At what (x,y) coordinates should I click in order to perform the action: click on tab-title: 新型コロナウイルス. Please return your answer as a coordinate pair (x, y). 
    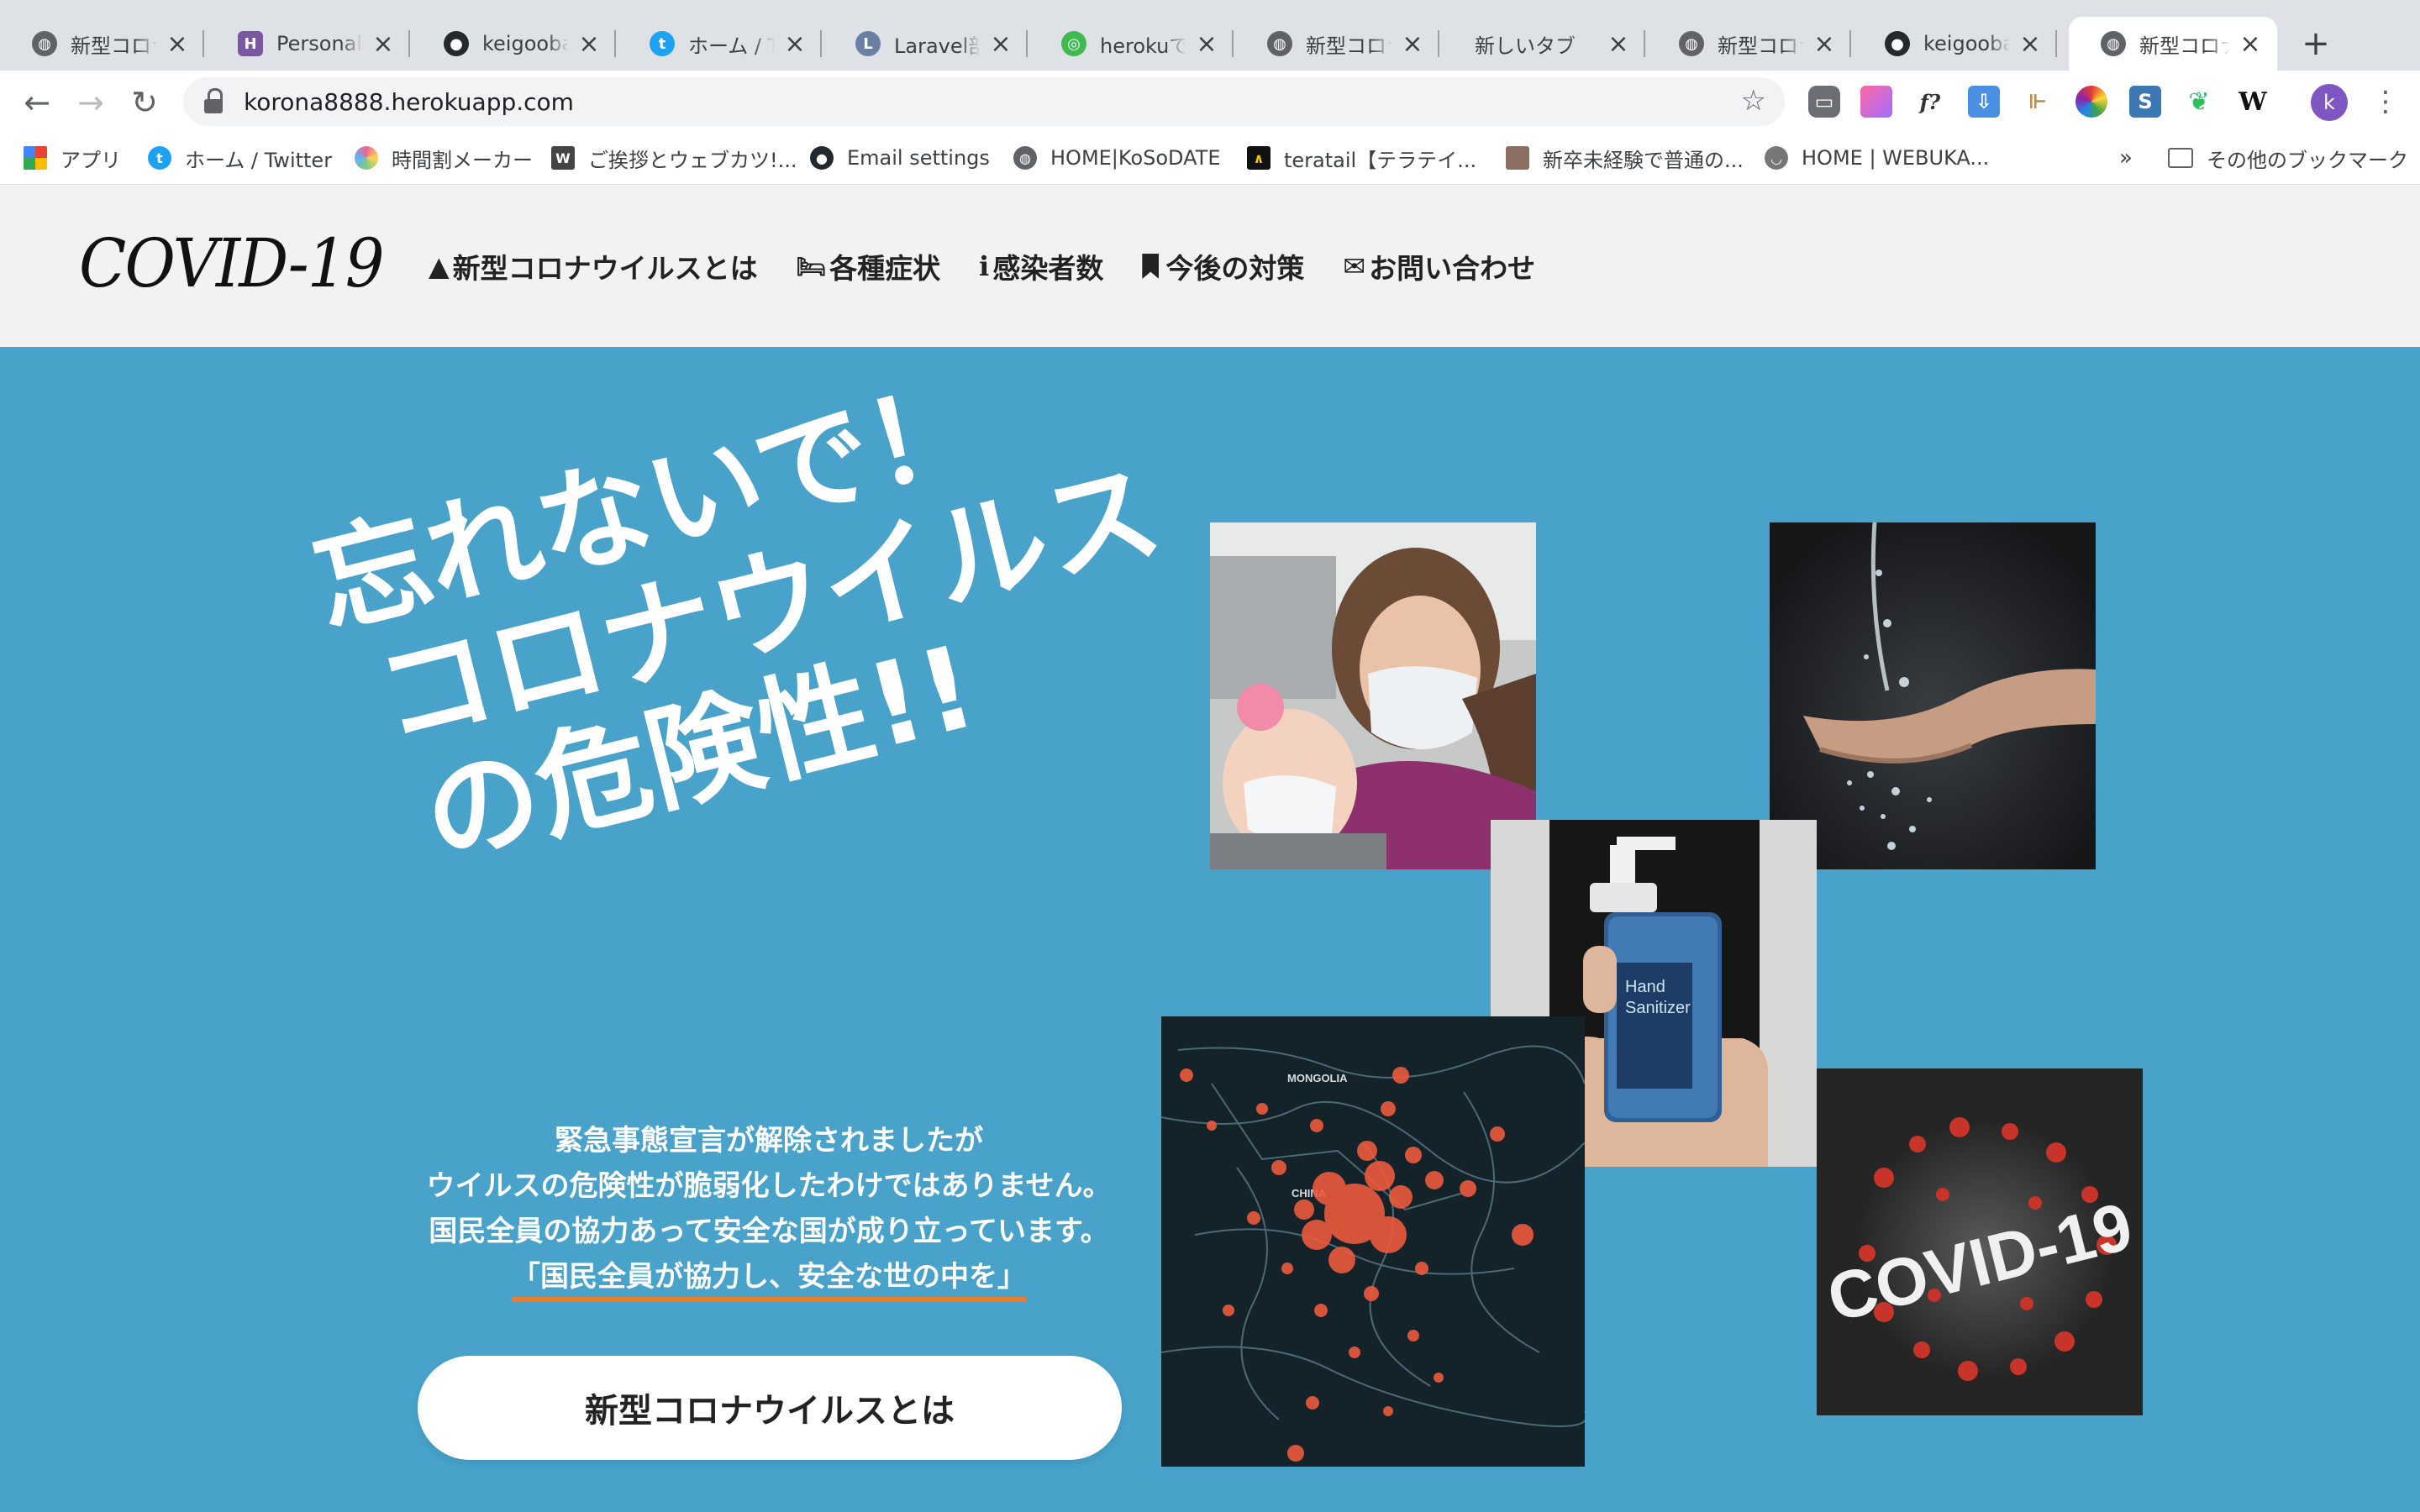
    Looking at the image, I should click on (1349, 46).